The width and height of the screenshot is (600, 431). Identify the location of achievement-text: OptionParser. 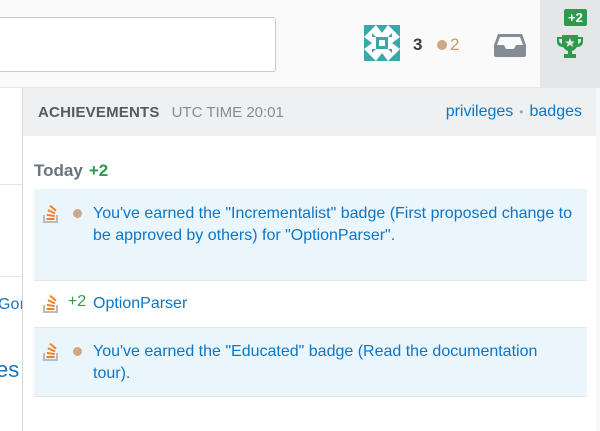
(340, 304).